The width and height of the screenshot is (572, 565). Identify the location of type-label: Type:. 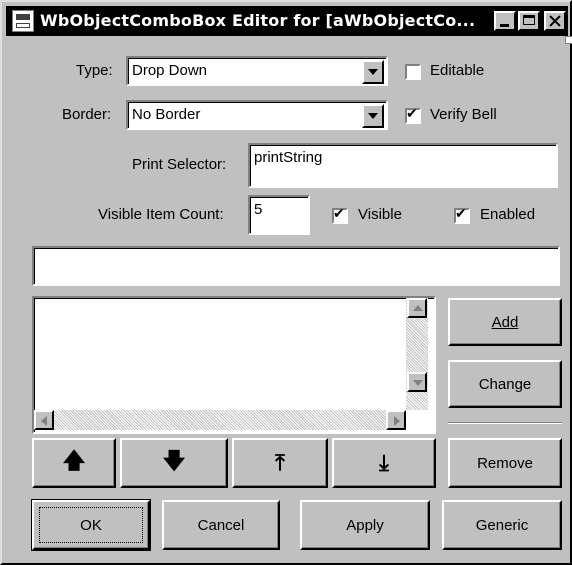
(94, 70).